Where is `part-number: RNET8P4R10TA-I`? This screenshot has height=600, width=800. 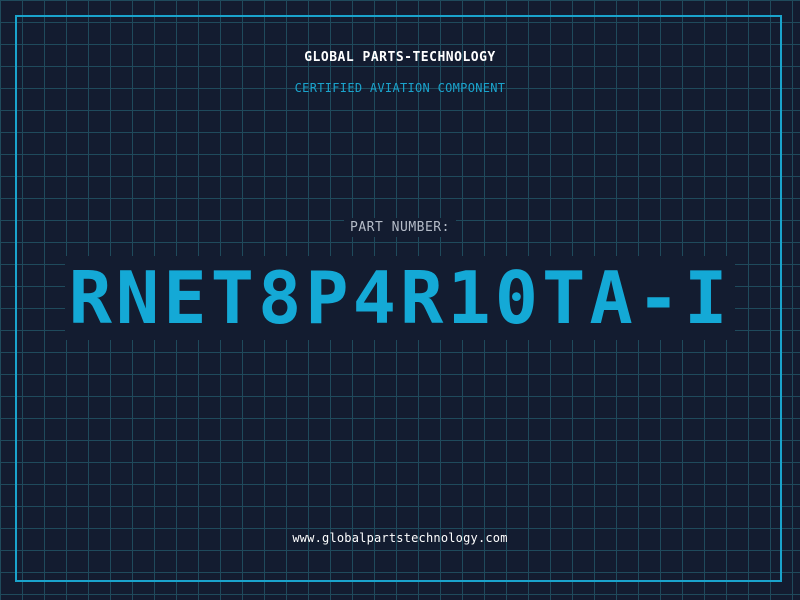
part-number: RNET8P4R10TA-I is located at coordinates (400, 298).